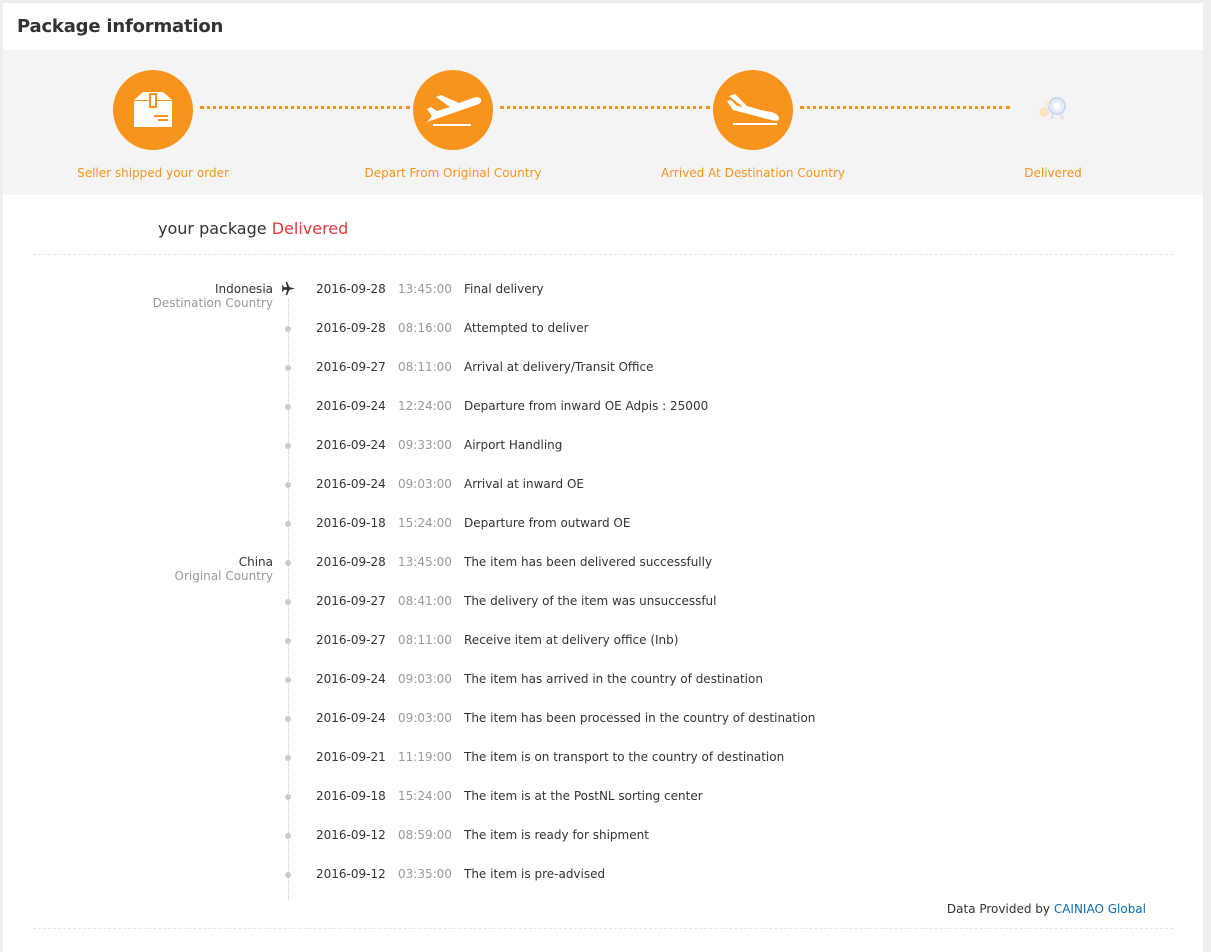 This screenshot has height=952, width=1211. Describe the element at coordinates (603, 331) in the screenshot. I see `tracking-event-row: 2016-09-28 08:16:00 Attempted to deliver` at that location.